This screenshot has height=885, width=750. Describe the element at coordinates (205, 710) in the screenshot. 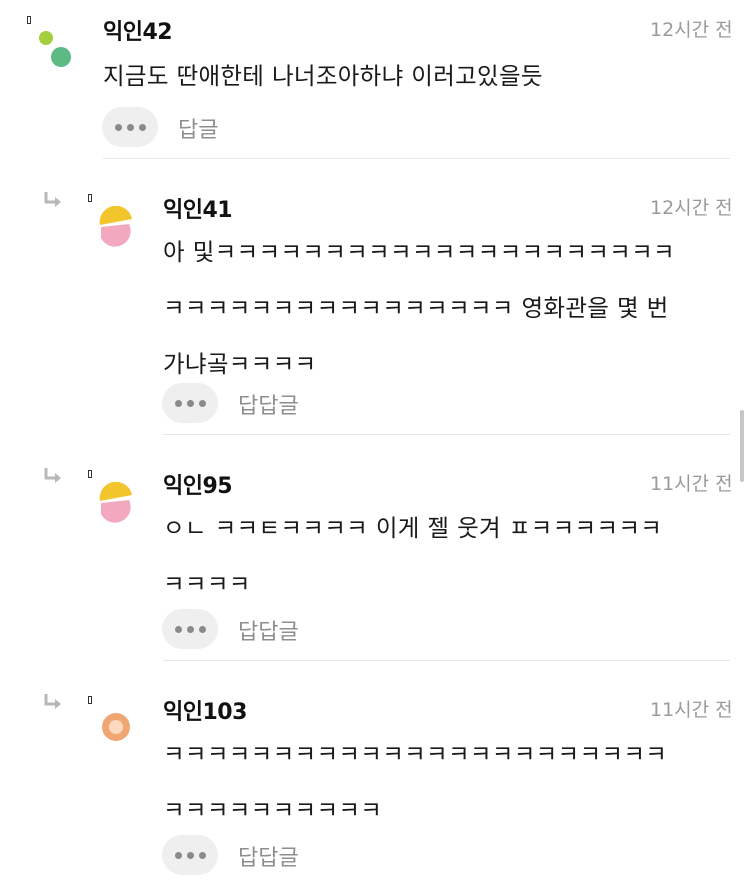

I see `author-name: 익인103` at that location.